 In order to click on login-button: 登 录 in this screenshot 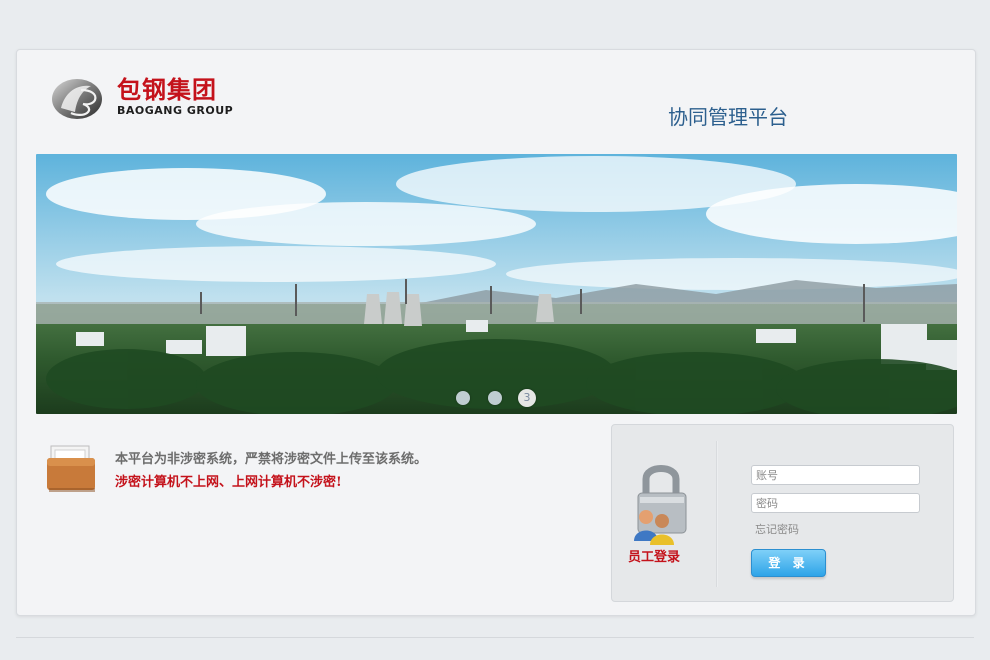, I will do `click(788, 563)`.